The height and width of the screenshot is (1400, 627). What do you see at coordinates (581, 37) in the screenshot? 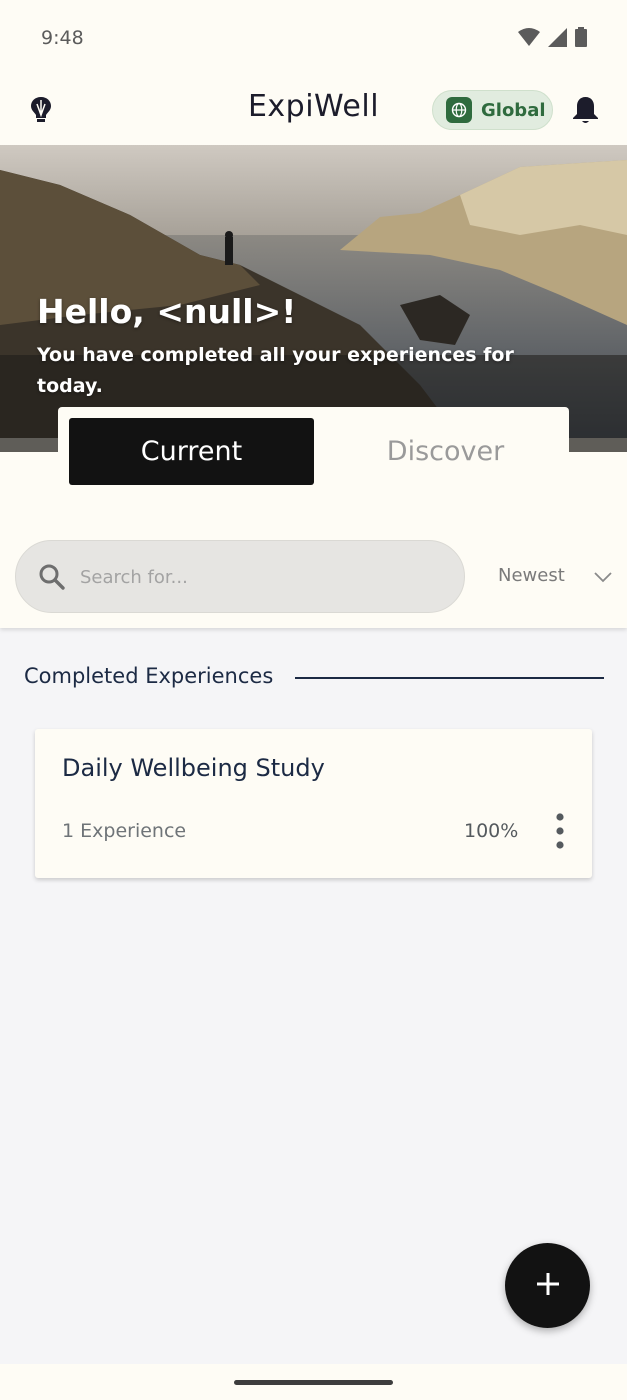
I see `battery-icon` at bounding box center [581, 37].